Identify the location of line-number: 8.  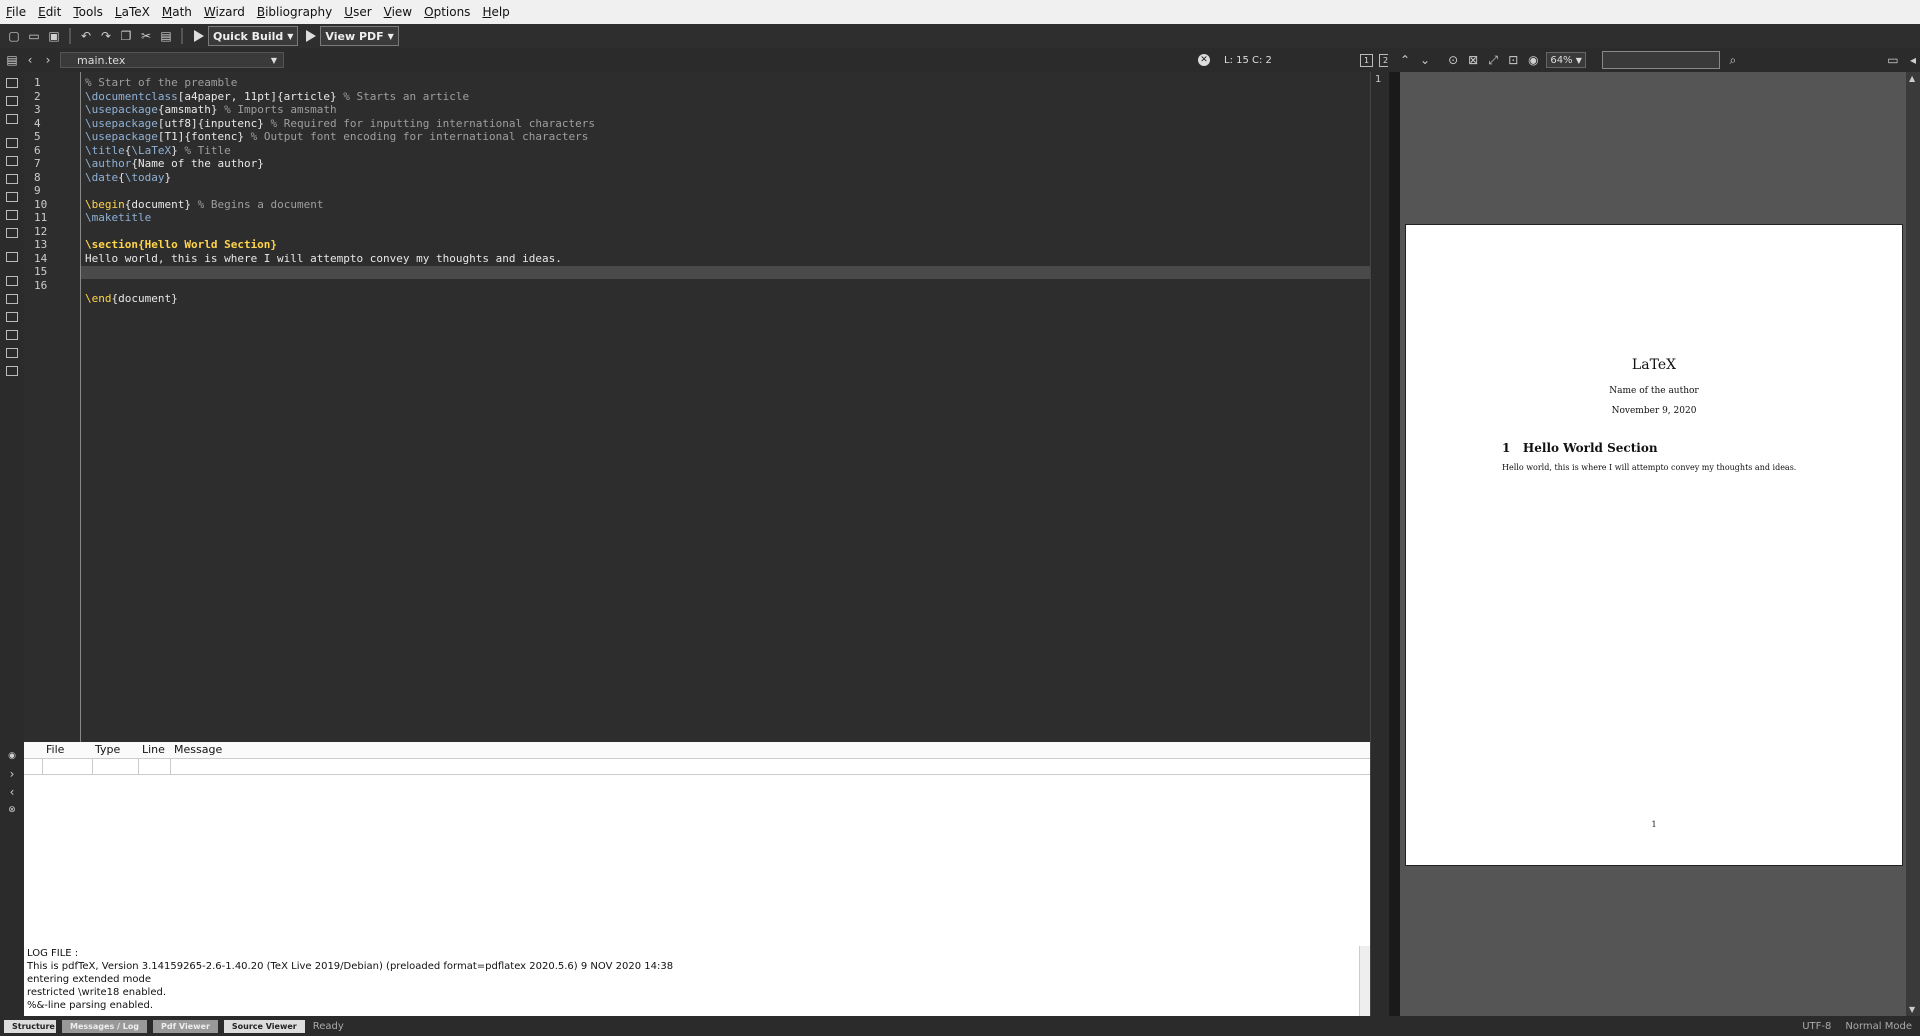
(37, 177).